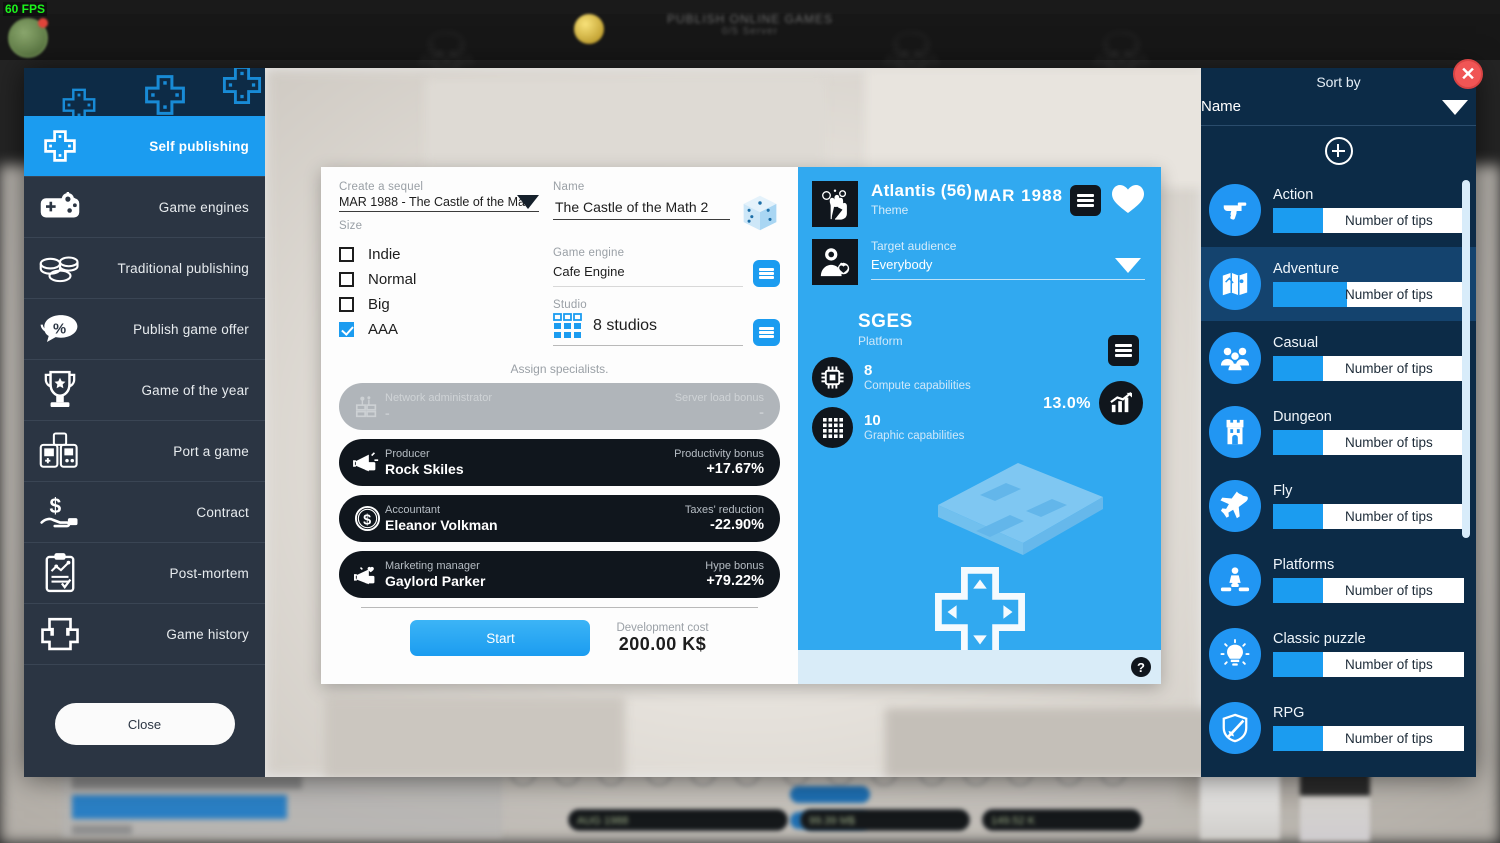 The height and width of the screenshot is (843, 1500). What do you see at coordinates (439, 254) in the screenshot?
I see `size-option-indie: Indie` at bounding box center [439, 254].